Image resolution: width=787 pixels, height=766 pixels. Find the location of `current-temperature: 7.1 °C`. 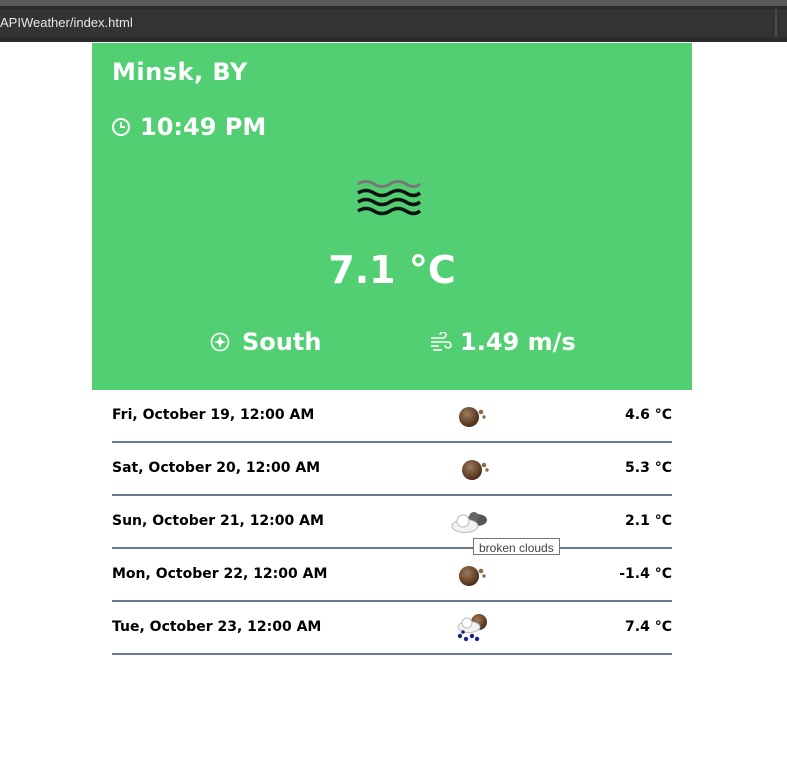

current-temperature: 7.1 °C is located at coordinates (392, 270).